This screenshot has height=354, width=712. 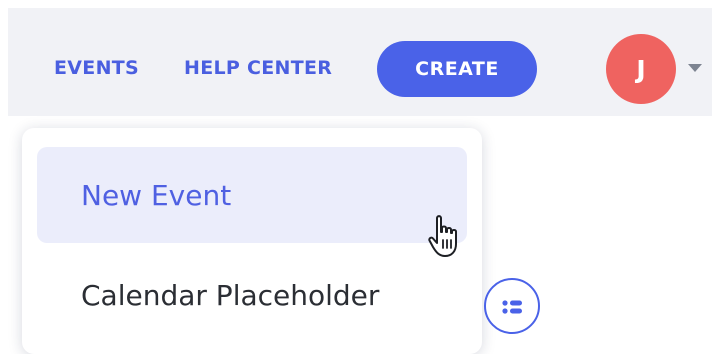 I want to click on menu-item-label: Calendar Placeholder, so click(x=230, y=295).